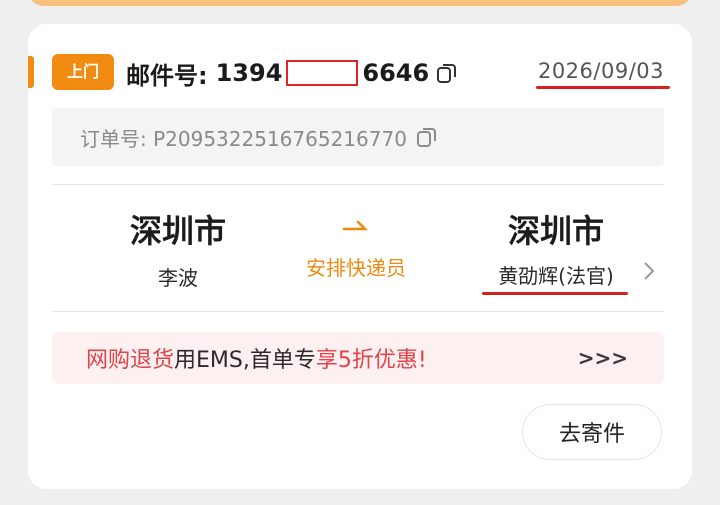  Describe the element at coordinates (249, 73) in the screenshot. I see `mail-number-prefix: 1394` at that location.